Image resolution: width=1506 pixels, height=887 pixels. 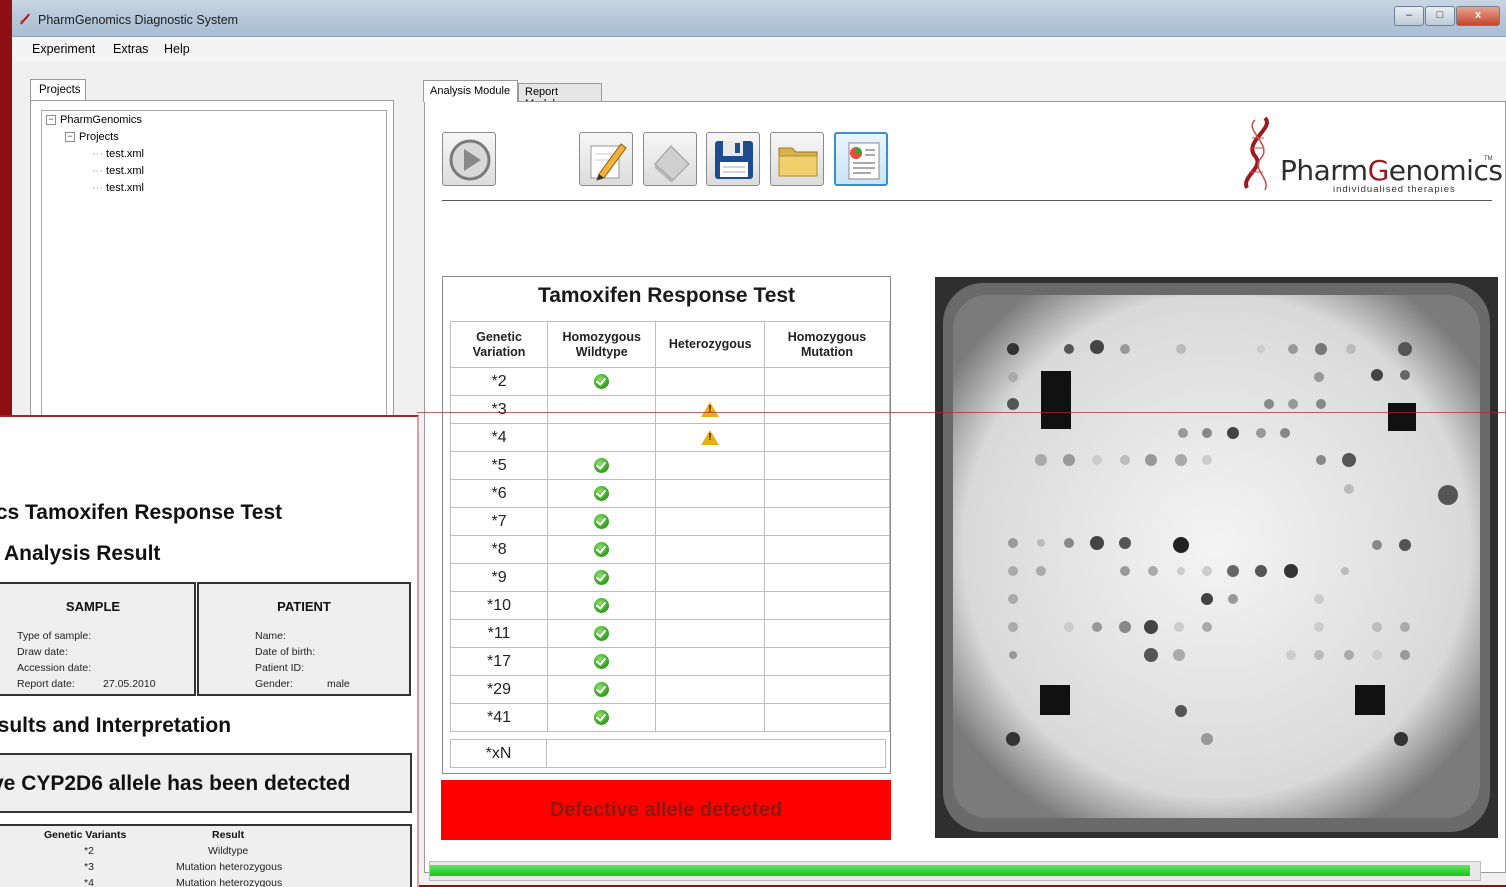 What do you see at coordinates (950, 870) in the screenshot?
I see `progress-fill` at bounding box center [950, 870].